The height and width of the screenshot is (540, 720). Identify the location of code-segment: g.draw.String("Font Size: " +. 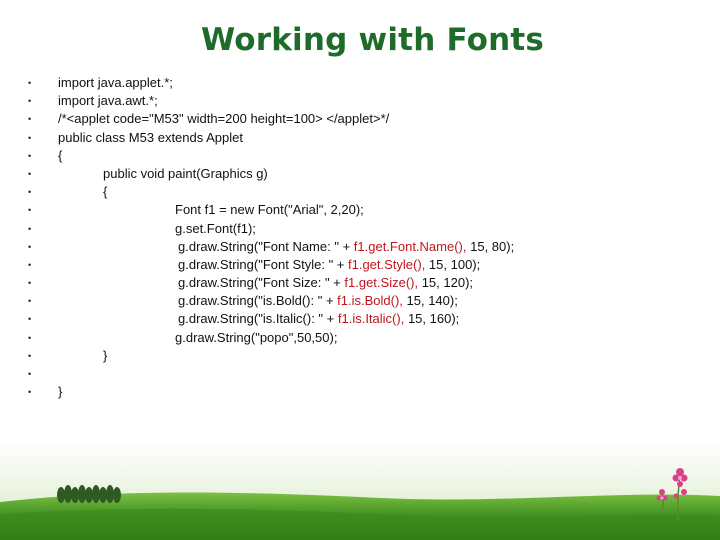
(261, 283).